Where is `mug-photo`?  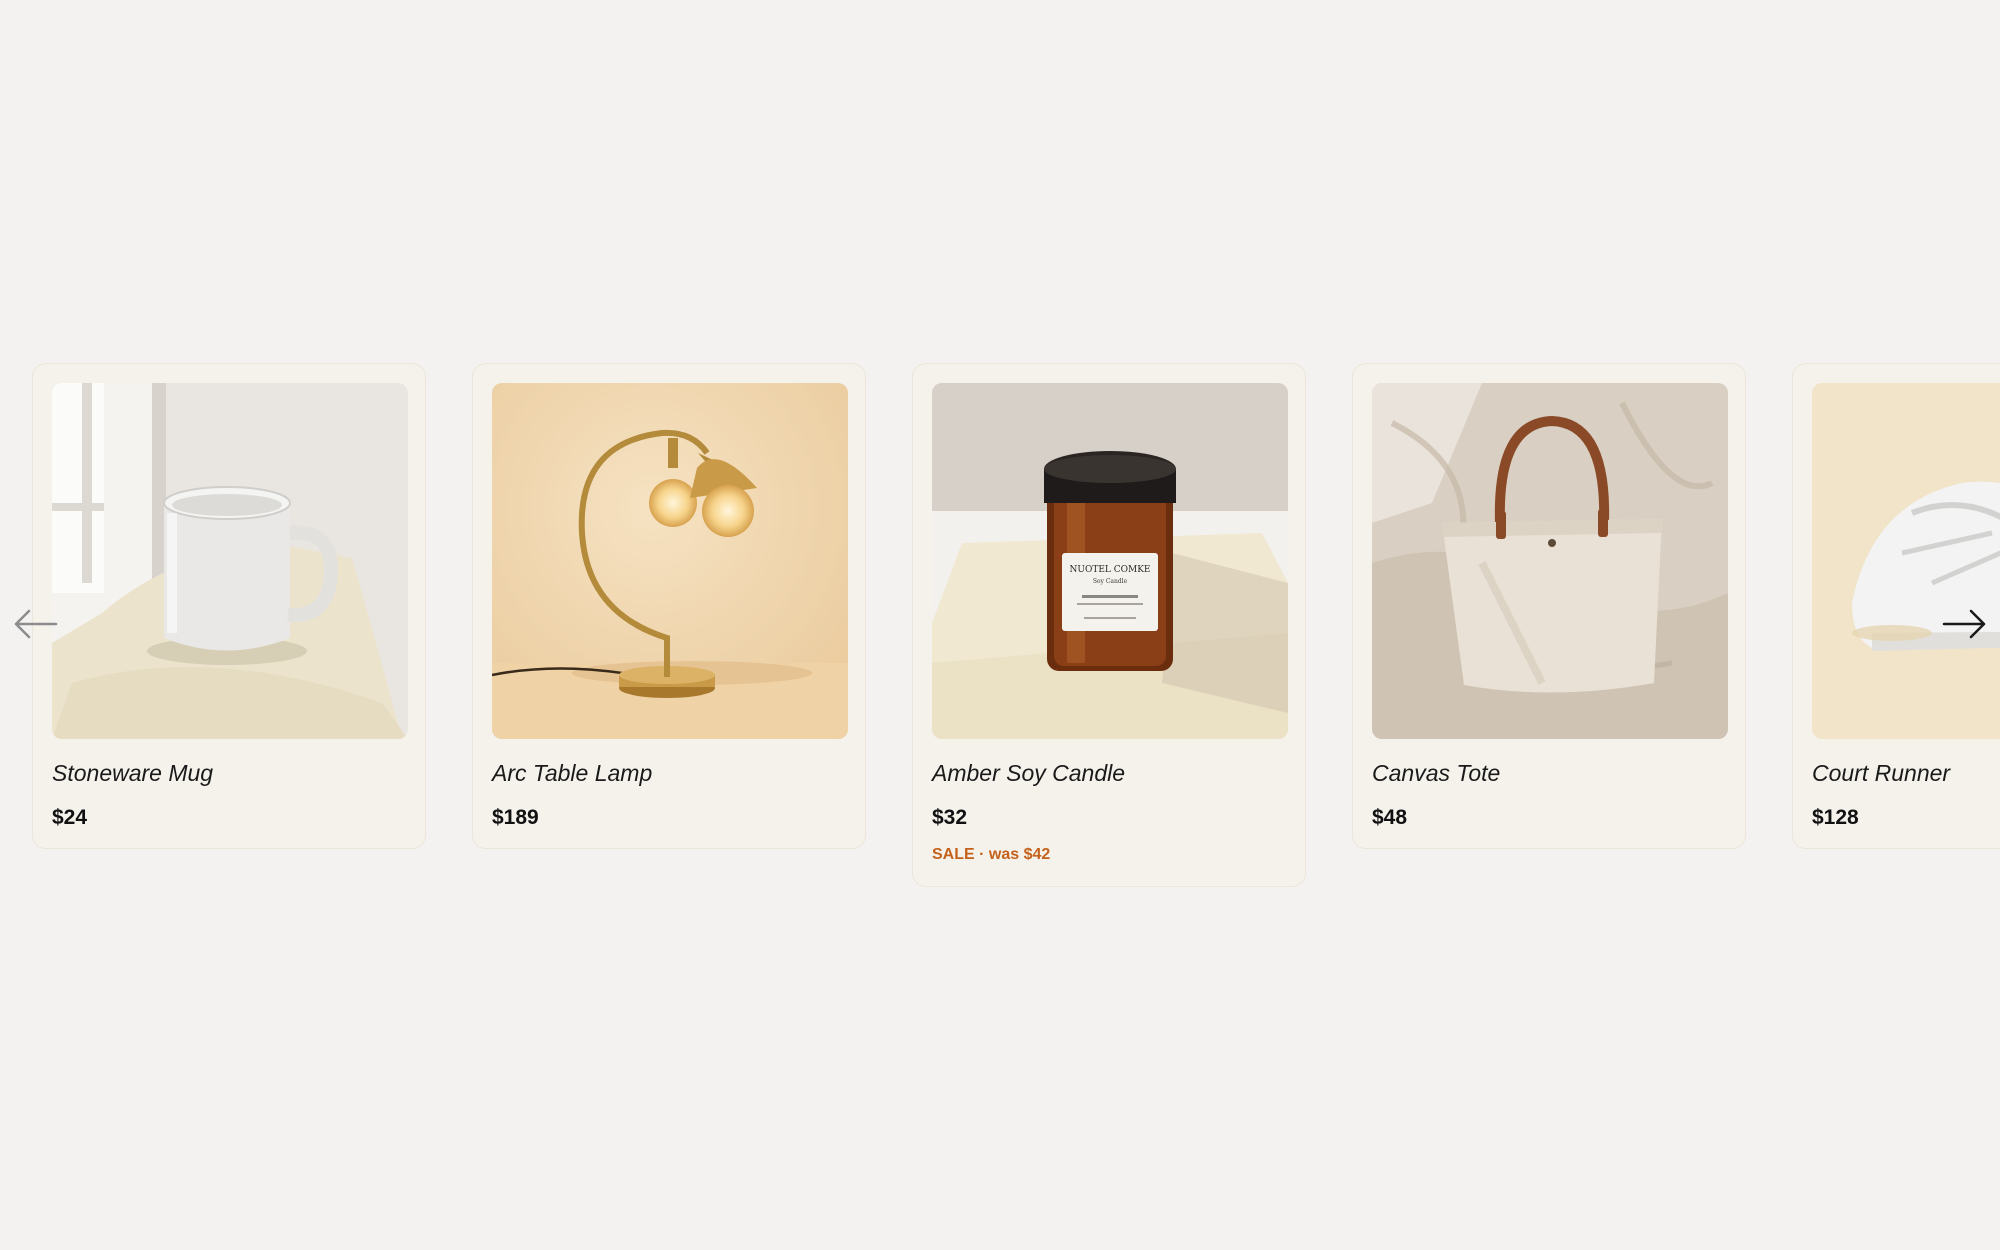 mug-photo is located at coordinates (230, 561).